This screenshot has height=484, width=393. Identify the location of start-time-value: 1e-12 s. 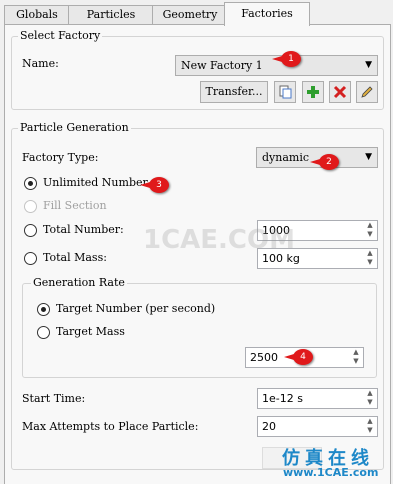
(282, 398).